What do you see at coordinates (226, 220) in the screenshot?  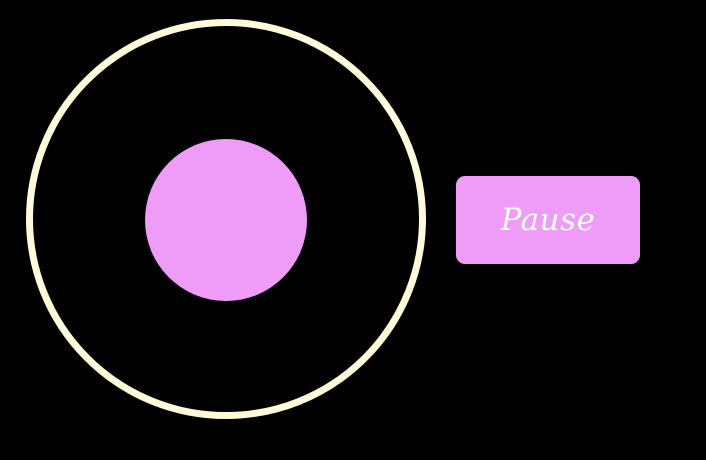 I see `inner-breath-circle` at bounding box center [226, 220].